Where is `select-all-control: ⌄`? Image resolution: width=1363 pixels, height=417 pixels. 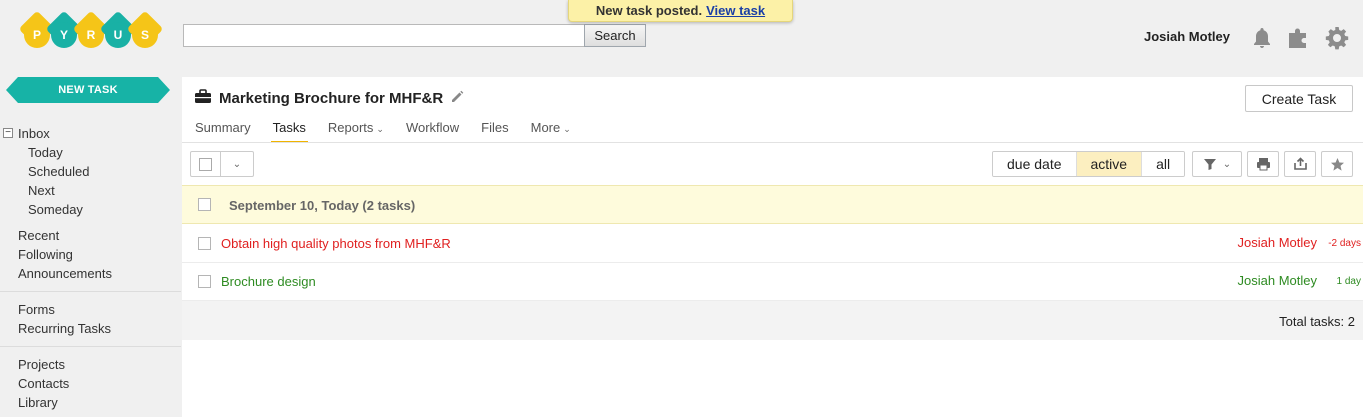
select-all-control: ⌄ is located at coordinates (222, 164).